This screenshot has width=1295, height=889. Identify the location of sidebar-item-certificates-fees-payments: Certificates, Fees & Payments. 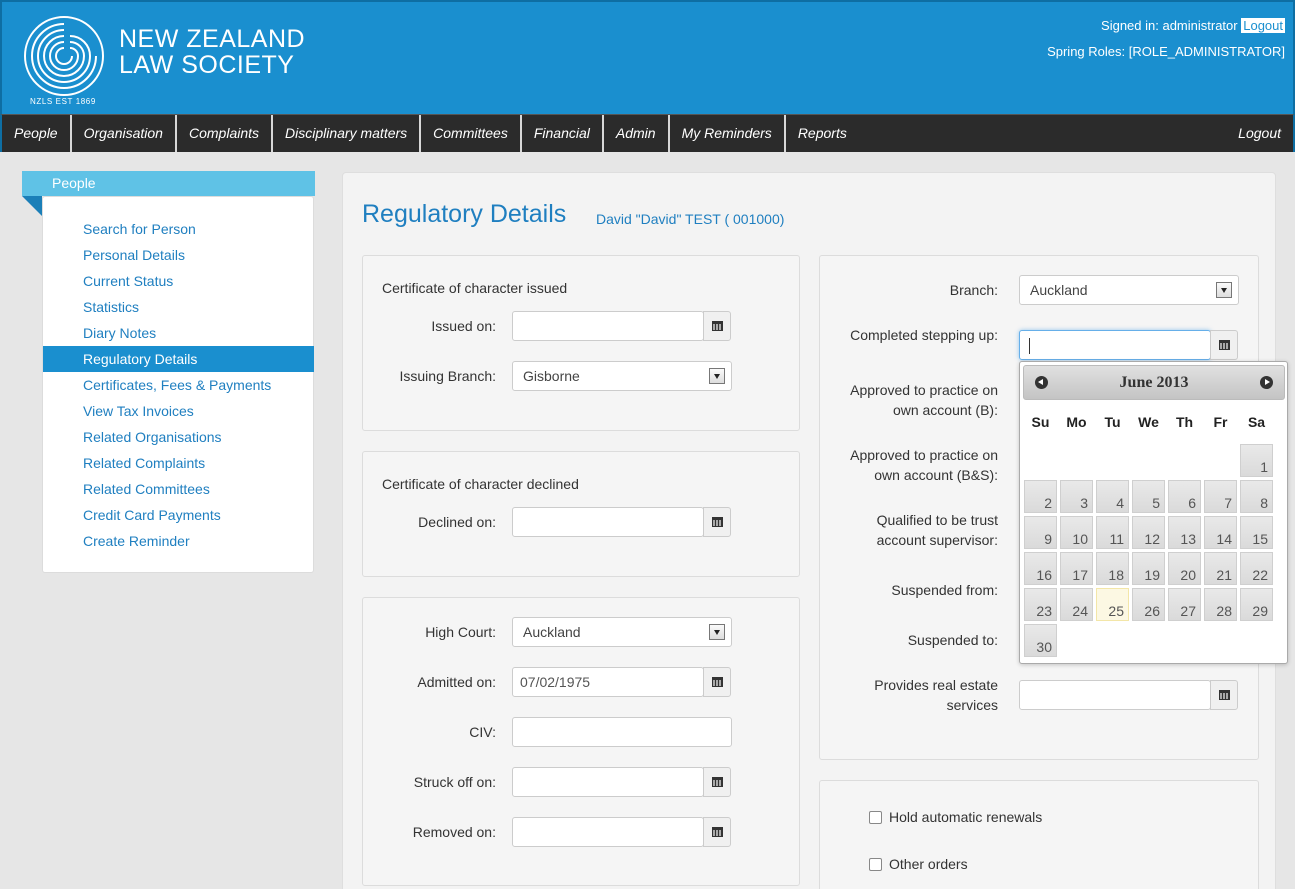
(178, 385).